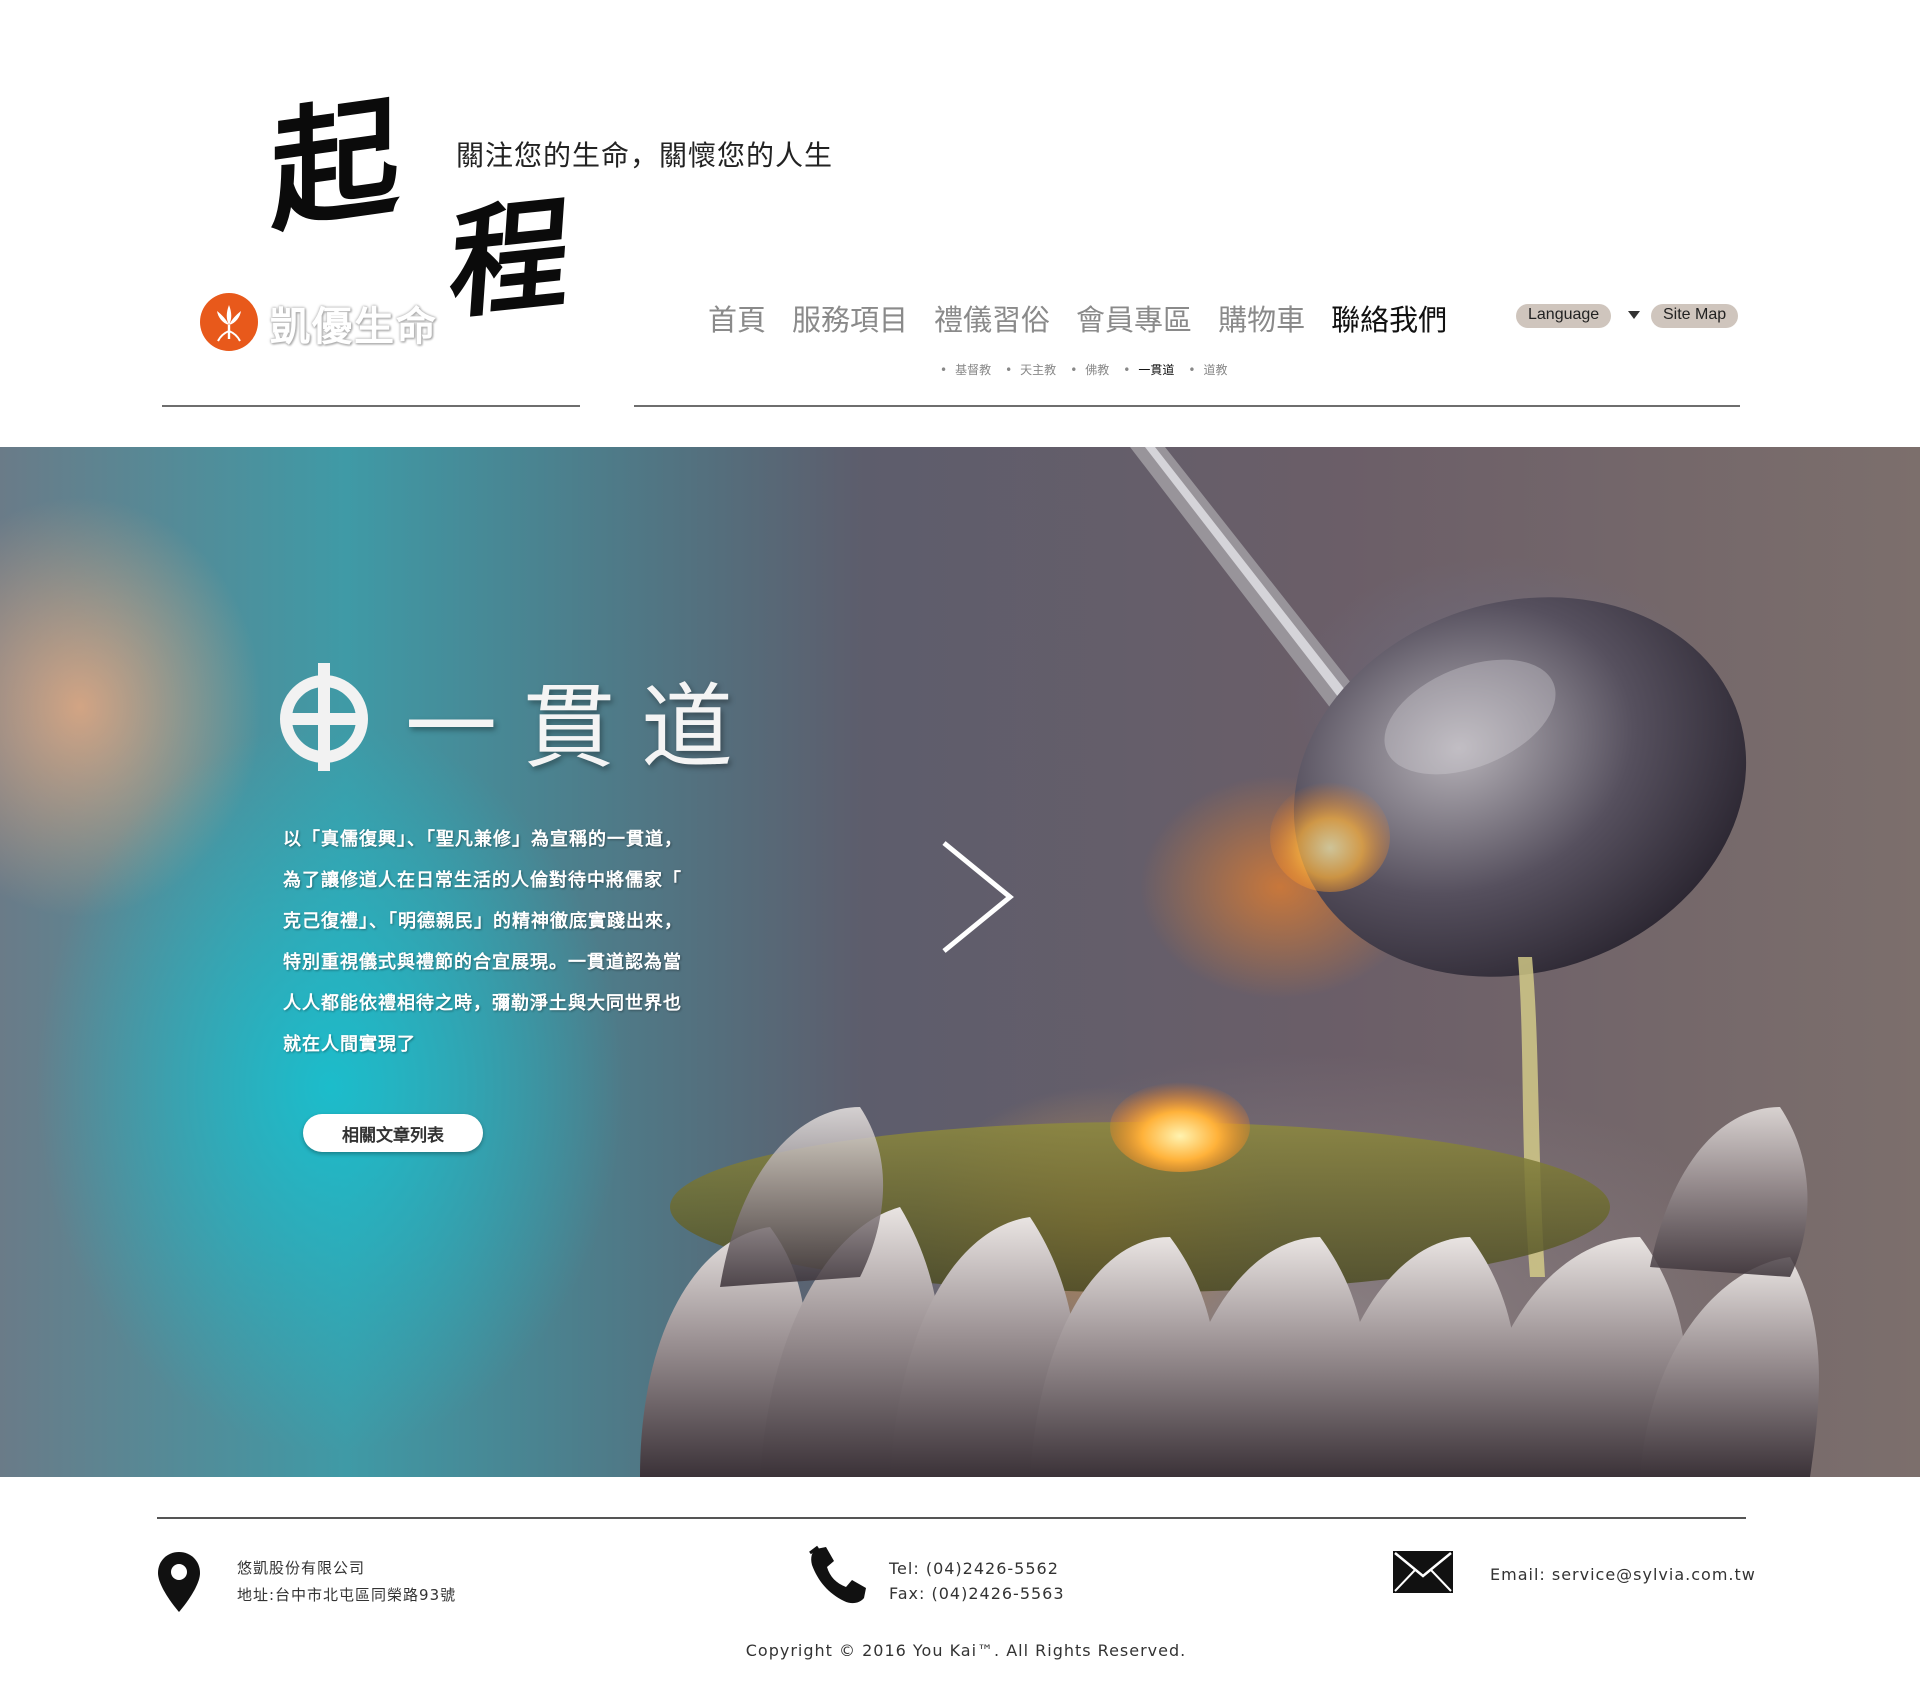 The height and width of the screenshot is (1701, 1920). Describe the element at coordinates (324, 717) in the screenshot. I see `yiguandao-emblem-icon` at that location.